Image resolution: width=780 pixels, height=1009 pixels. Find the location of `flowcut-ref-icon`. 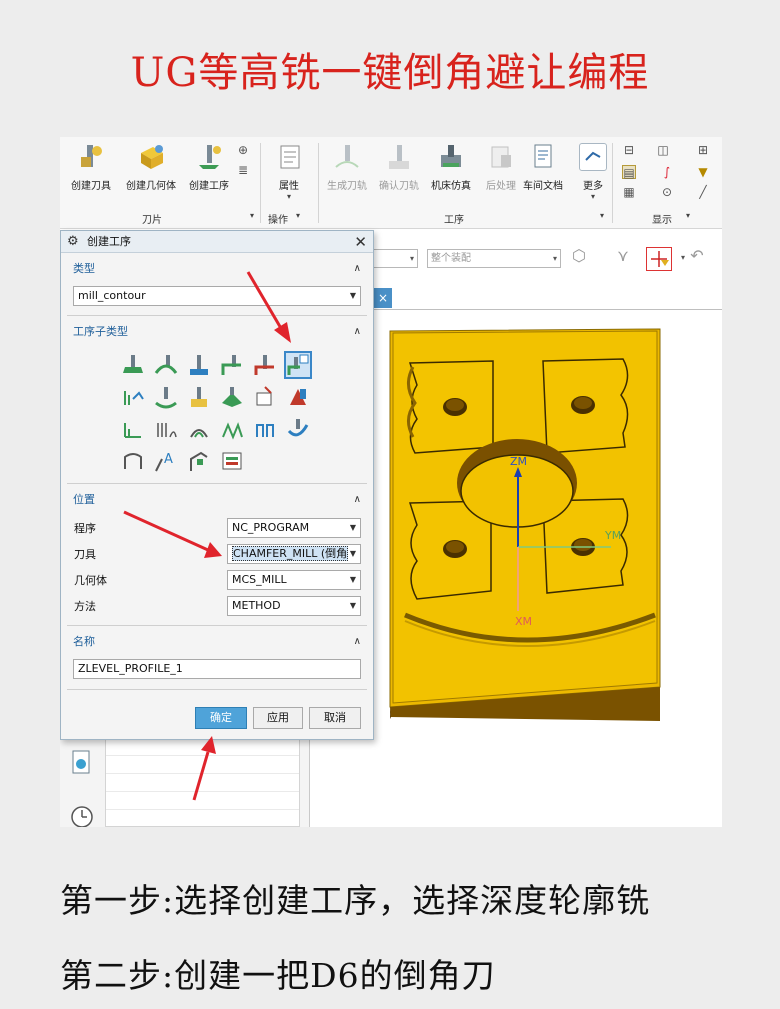

flowcut-ref-icon is located at coordinates (199, 429).